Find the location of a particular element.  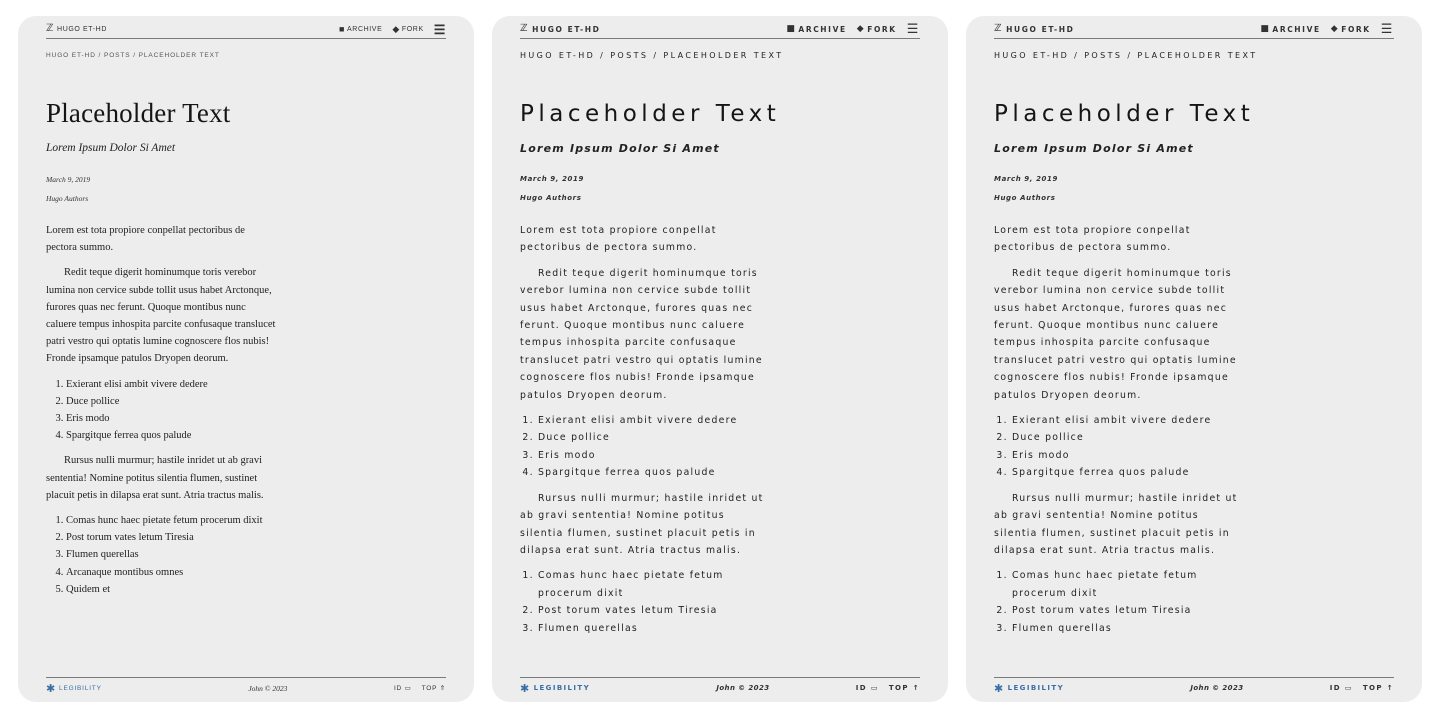

arrow-up-icon: ⇑ is located at coordinates (442, 688).